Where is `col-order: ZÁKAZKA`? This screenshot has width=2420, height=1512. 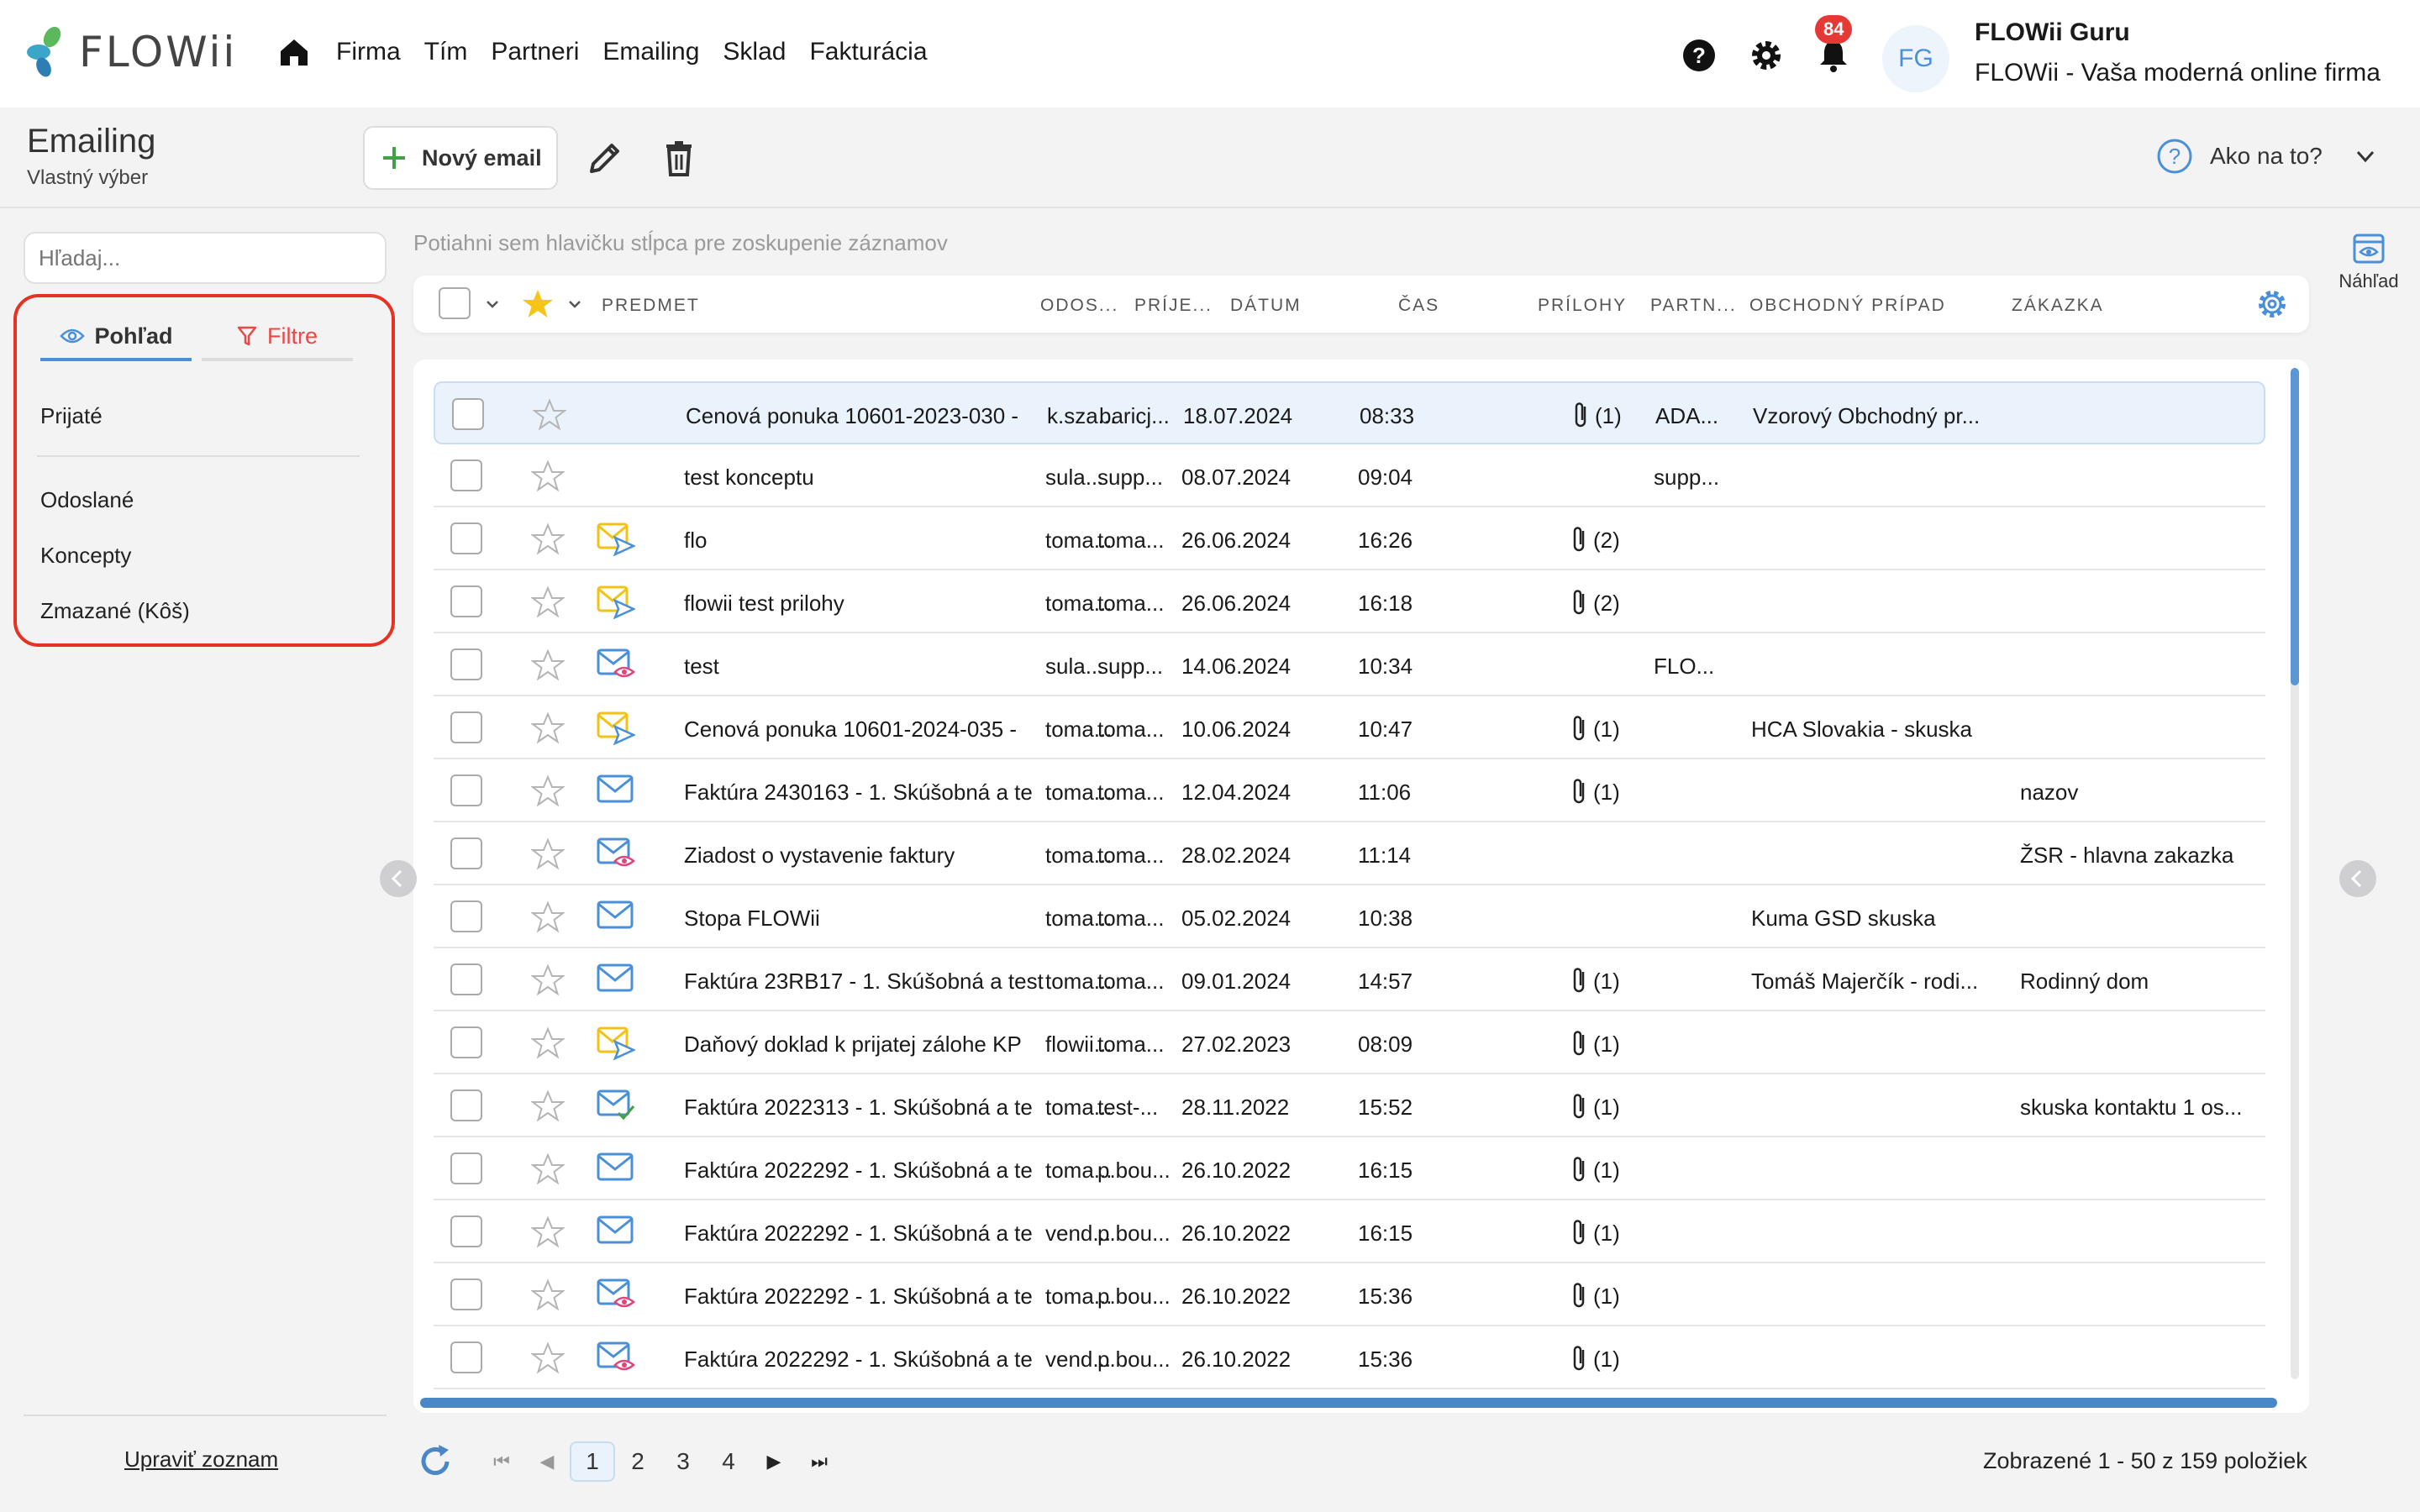 col-order: ZÁKAZKA is located at coordinates (2058, 306).